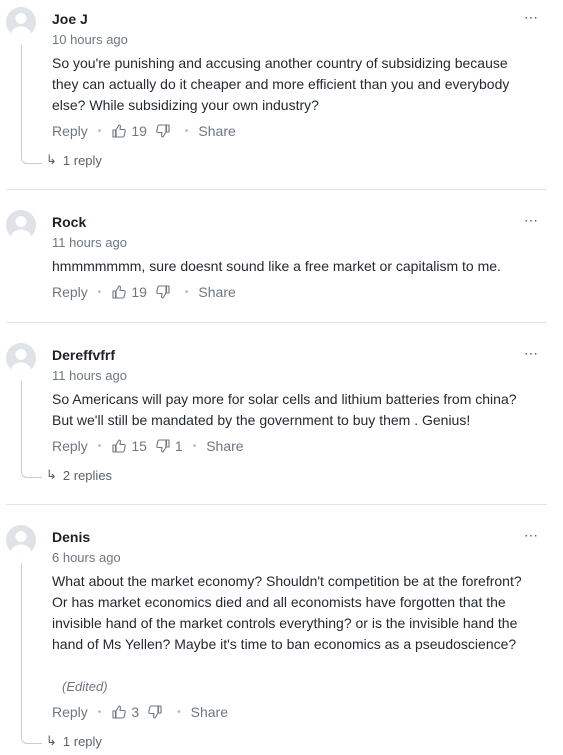  Describe the element at coordinates (90, 39) in the screenshot. I see `comment-timestamp: 10 hours ago` at that location.